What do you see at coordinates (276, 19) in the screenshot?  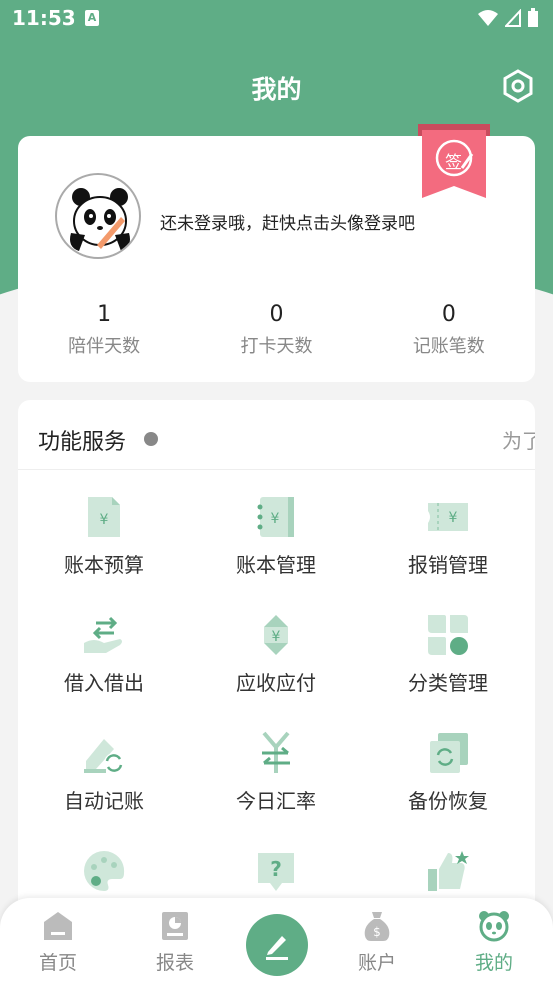 I see `status-bar: 11:53 A` at bounding box center [276, 19].